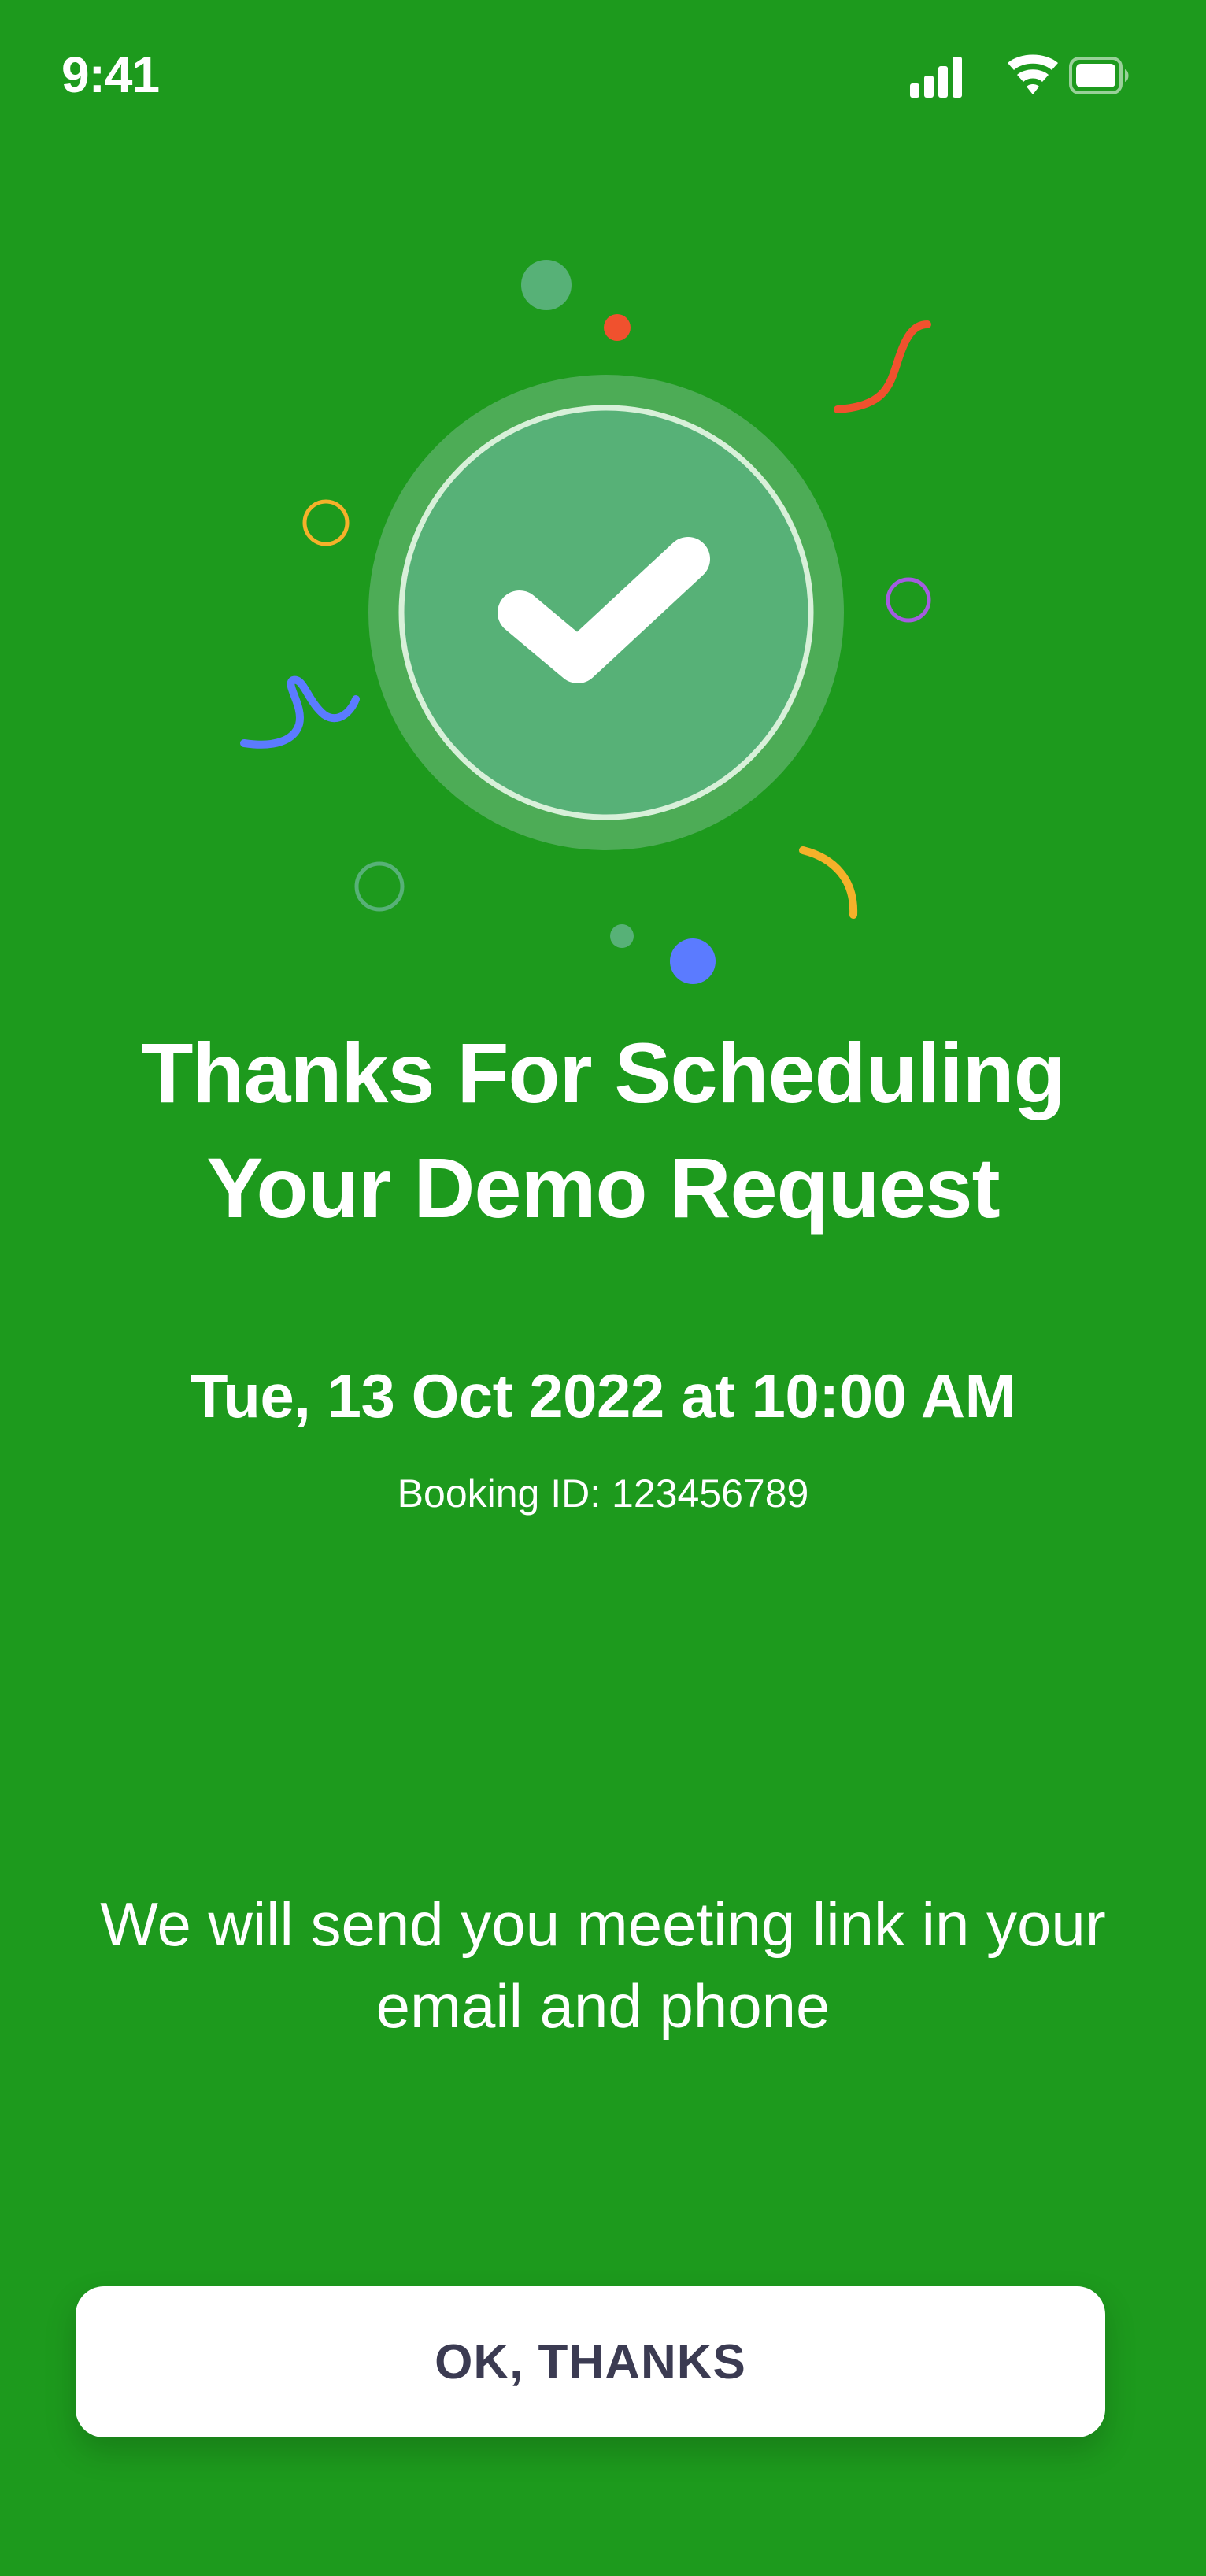 The height and width of the screenshot is (2576, 1206). Describe the element at coordinates (606, 612) in the screenshot. I see `checkmark-circle-icon` at that location.